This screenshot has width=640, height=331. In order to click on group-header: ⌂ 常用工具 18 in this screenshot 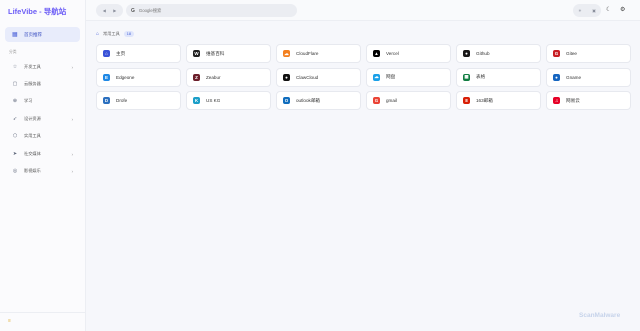, I will do `click(115, 34)`.